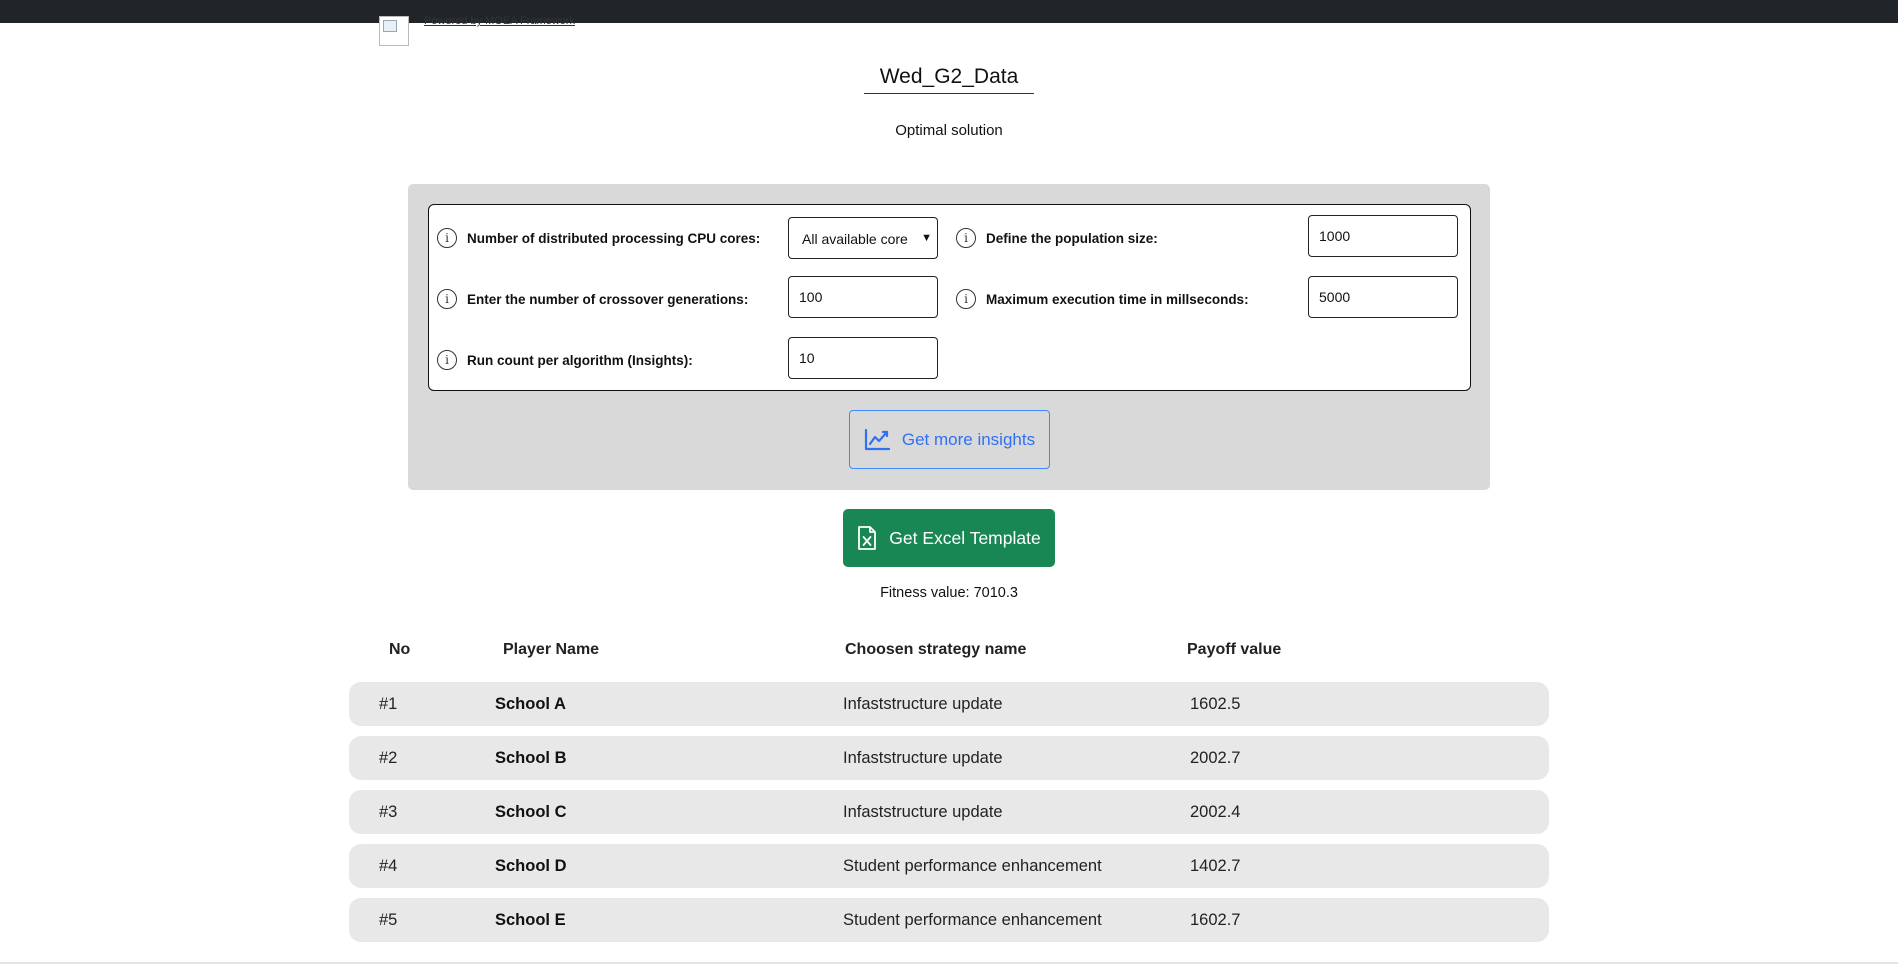 The height and width of the screenshot is (966, 1898). Describe the element at coordinates (968, 439) in the screenshot. I see `get-more-insights-label: Get more insights` at that location.